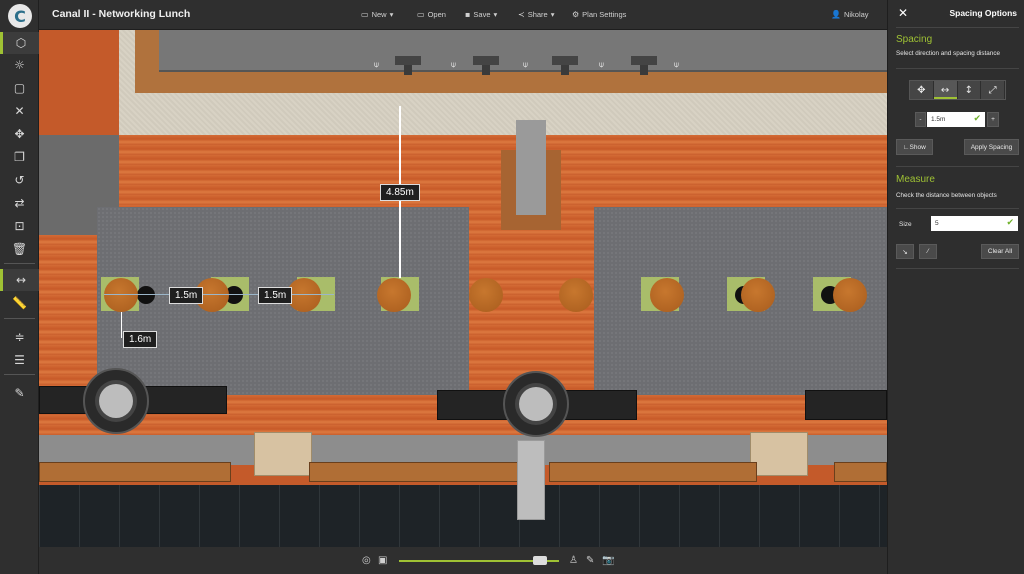  Describe the element at coordinates (928, 251) in the screenshot. I see `ruler-tool-icon: ⁄` at that location.